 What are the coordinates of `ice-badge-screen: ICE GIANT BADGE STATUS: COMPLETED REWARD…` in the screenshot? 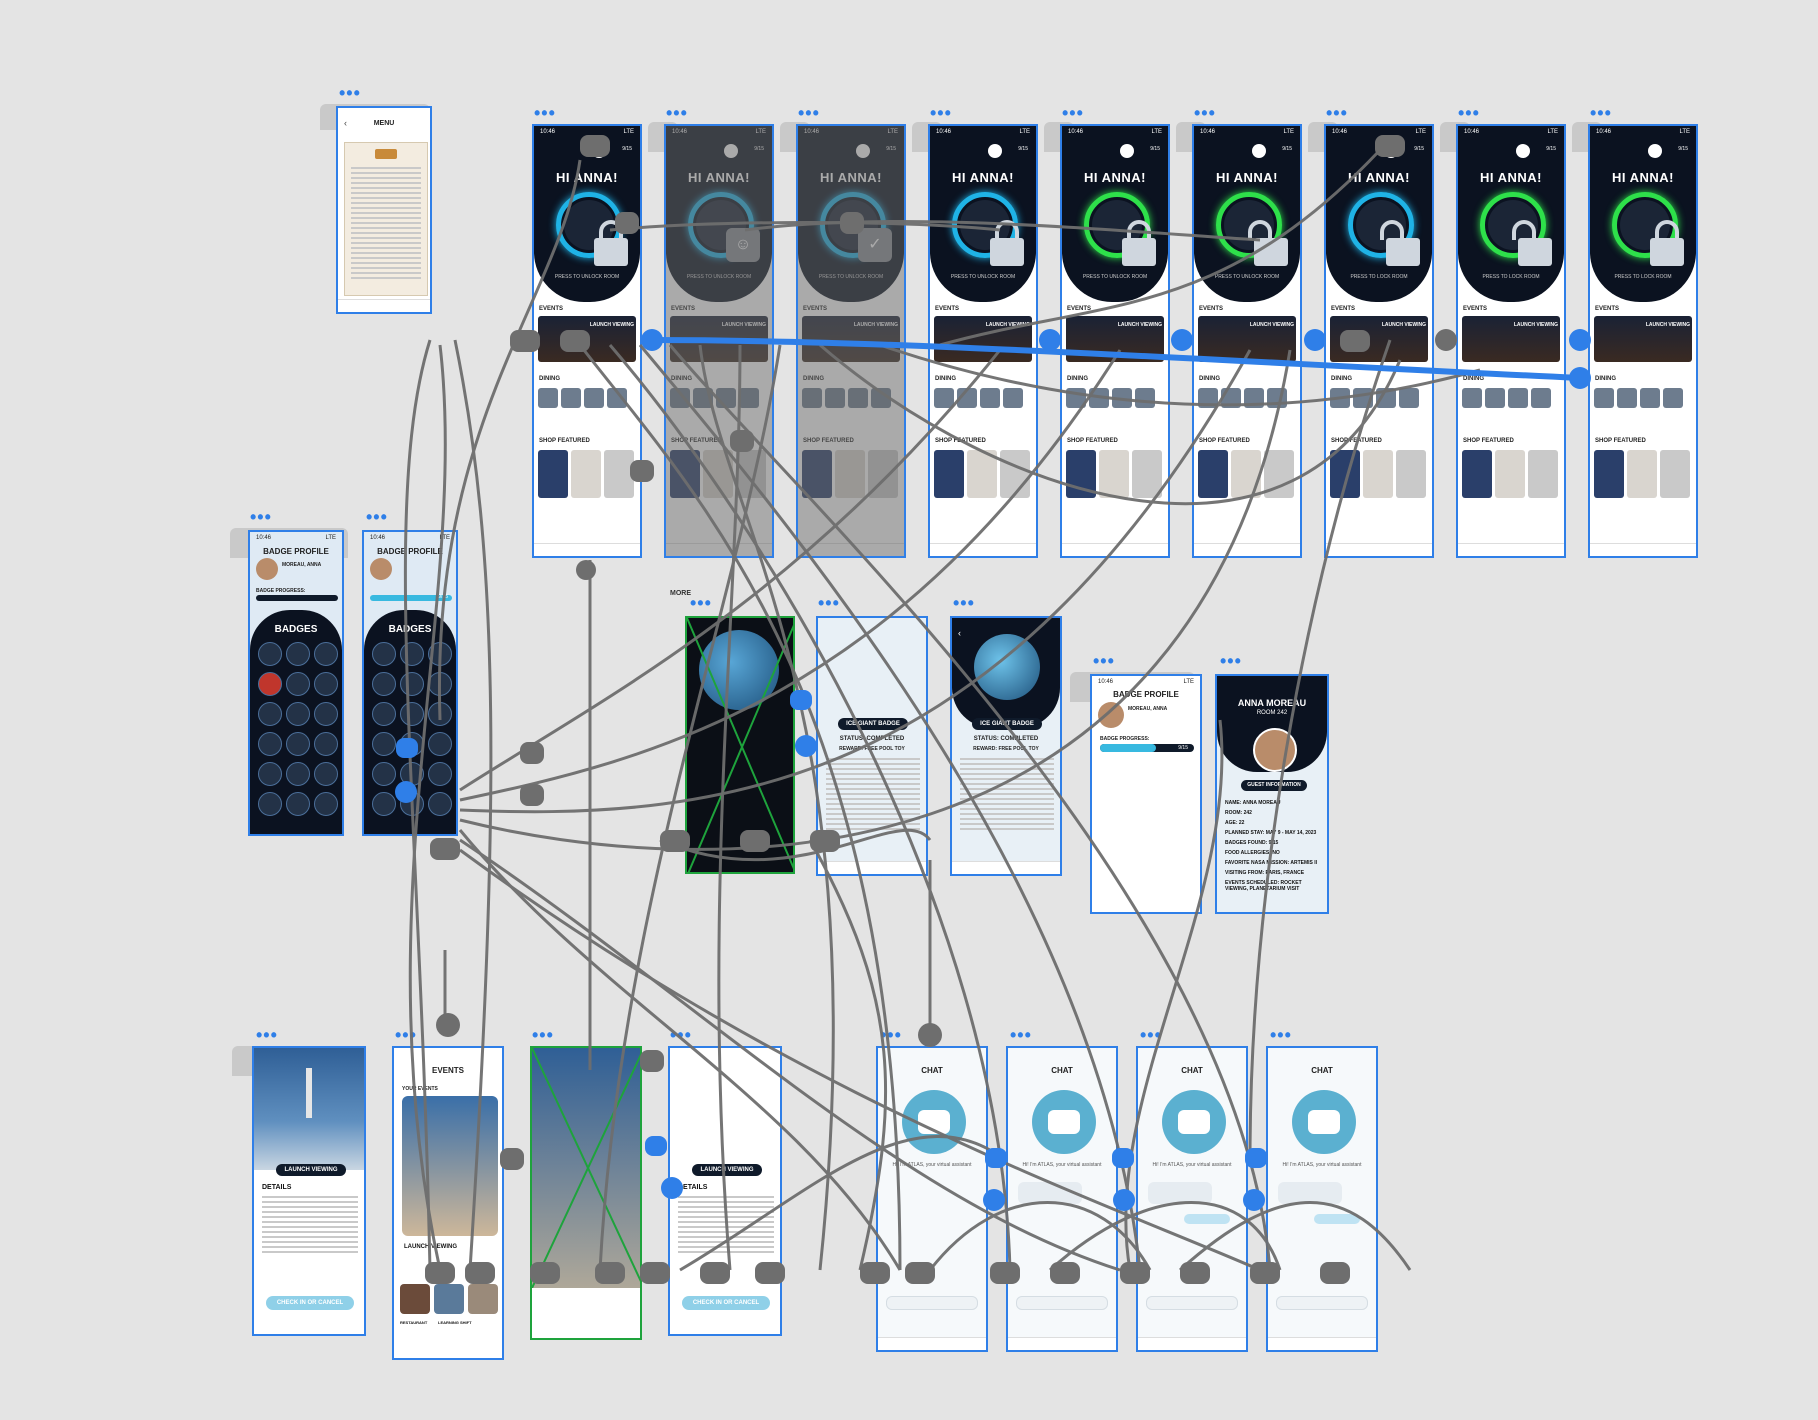 It's located at (872, 746).